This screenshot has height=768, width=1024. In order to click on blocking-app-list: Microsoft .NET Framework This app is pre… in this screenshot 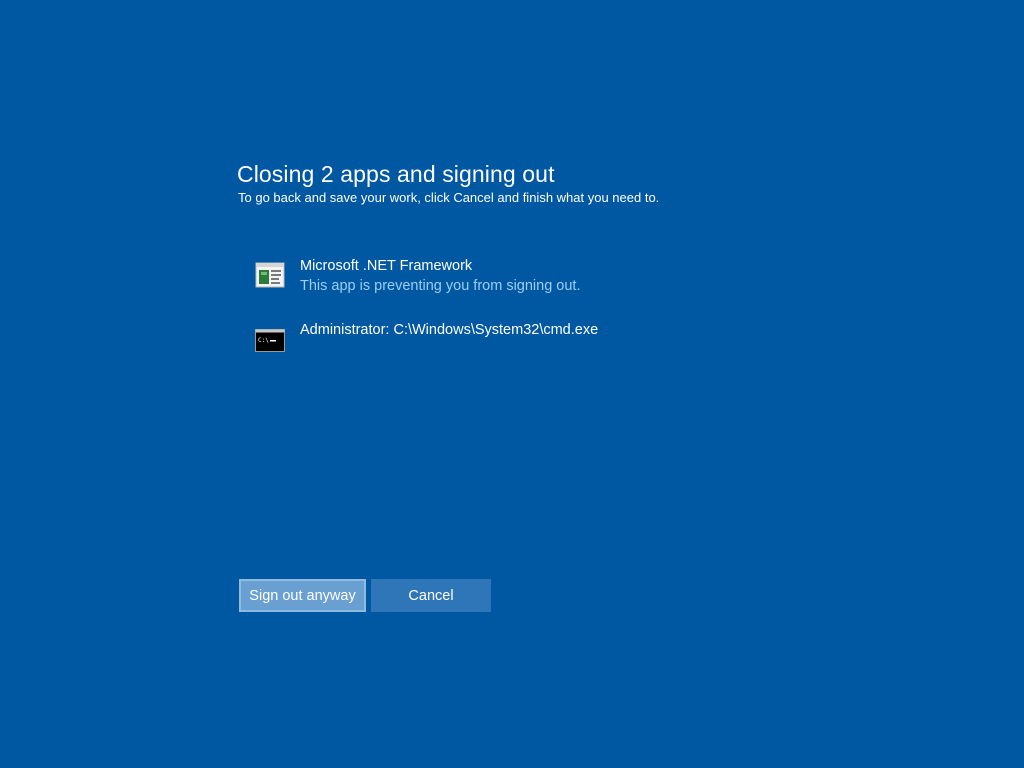, I will do `click(575, 320)`.